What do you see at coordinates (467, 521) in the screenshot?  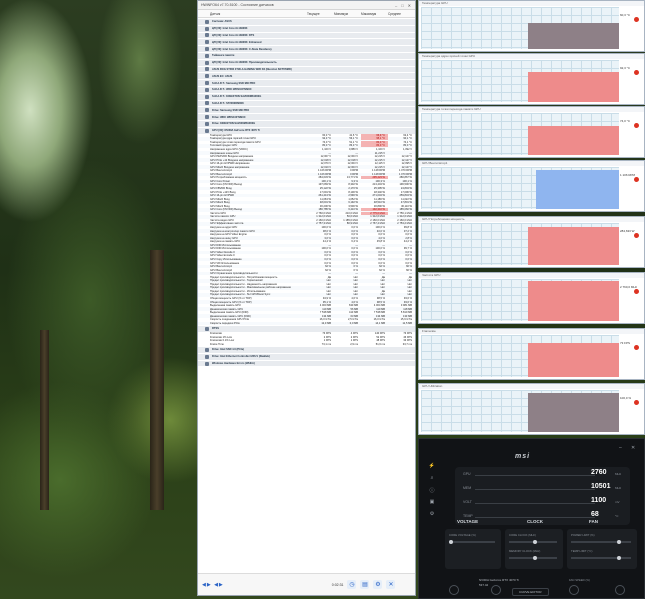 I see `tab-voltage: VOLTAGE` at bounding box center [467, 521].